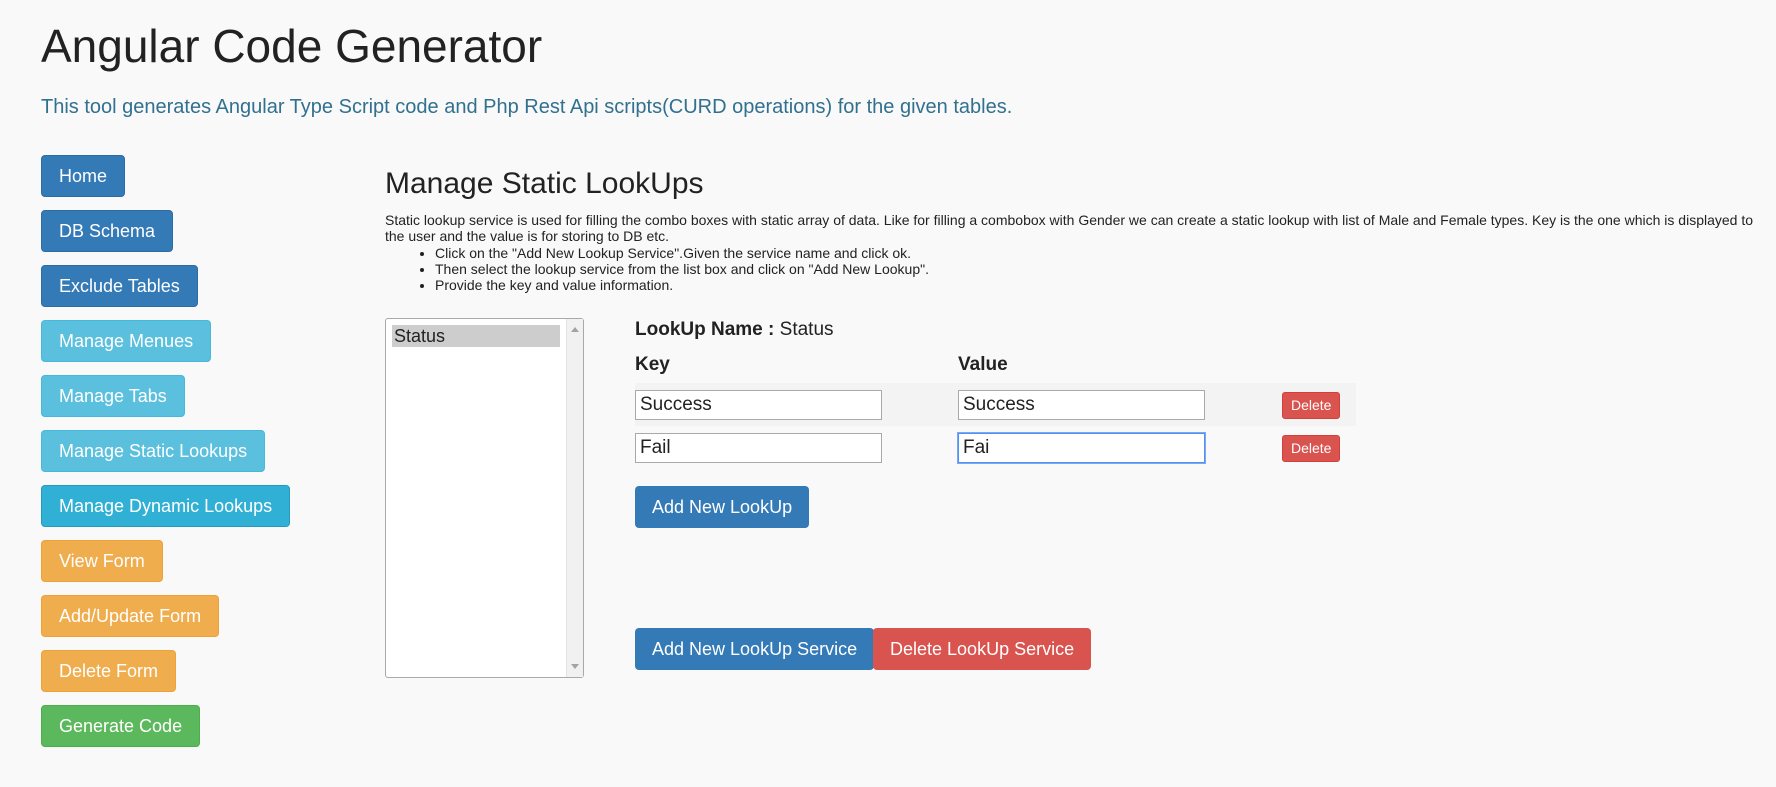  I want to click on nav-generate-code-button: Generate Code, so click(121, 726).